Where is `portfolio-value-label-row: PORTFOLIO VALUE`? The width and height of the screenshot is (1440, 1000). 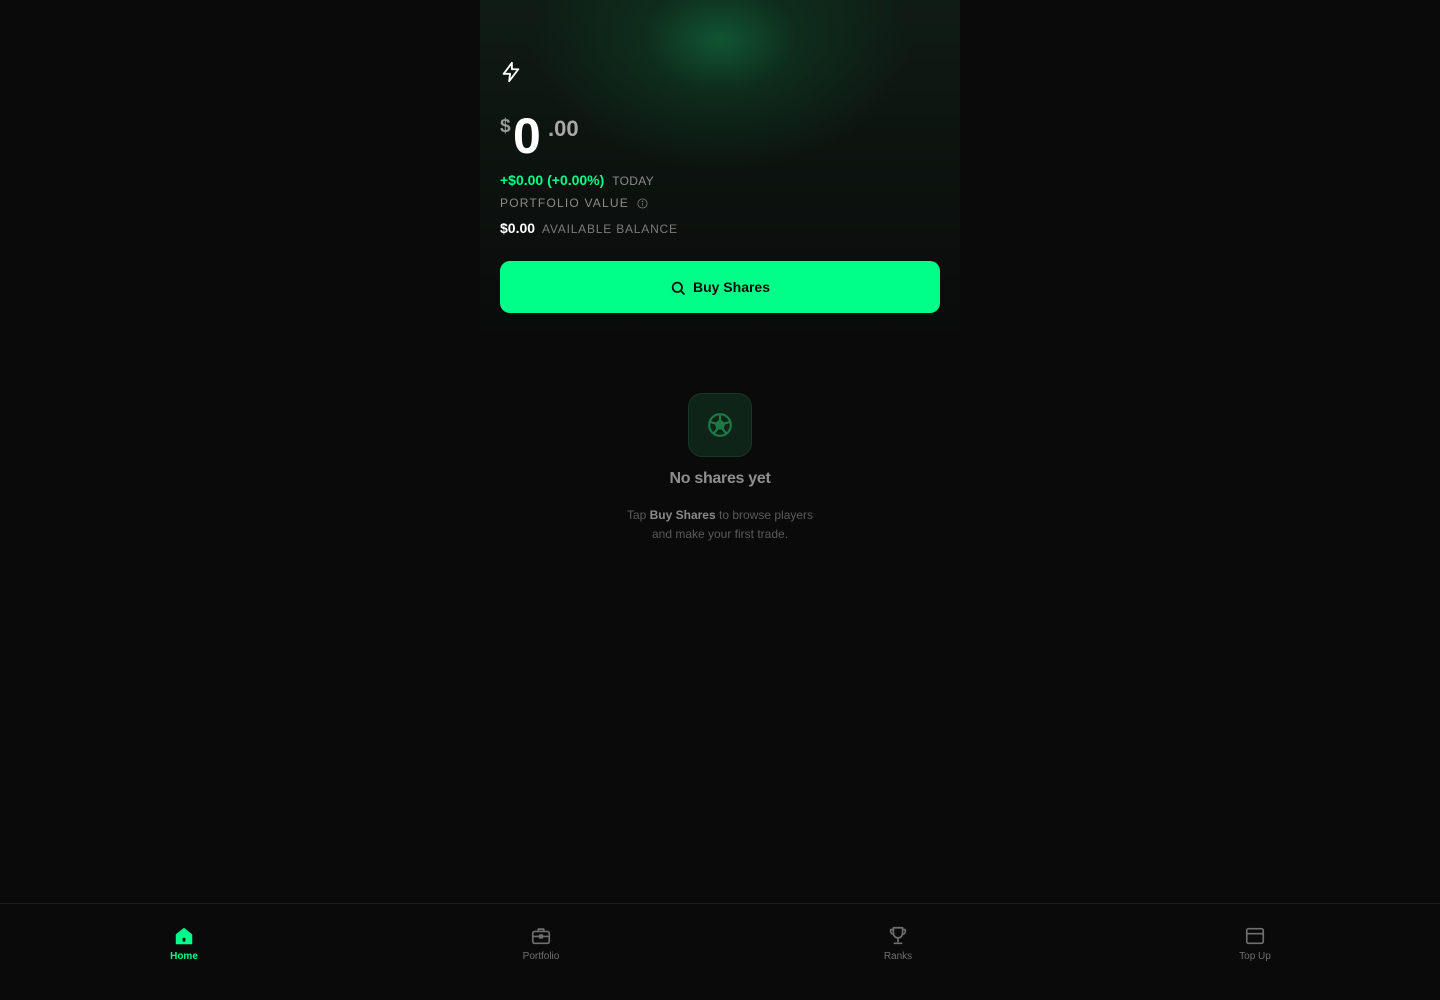 portfolio-value-label-row: PORTFOLIO VALUE is located at coordinates (574, 203).